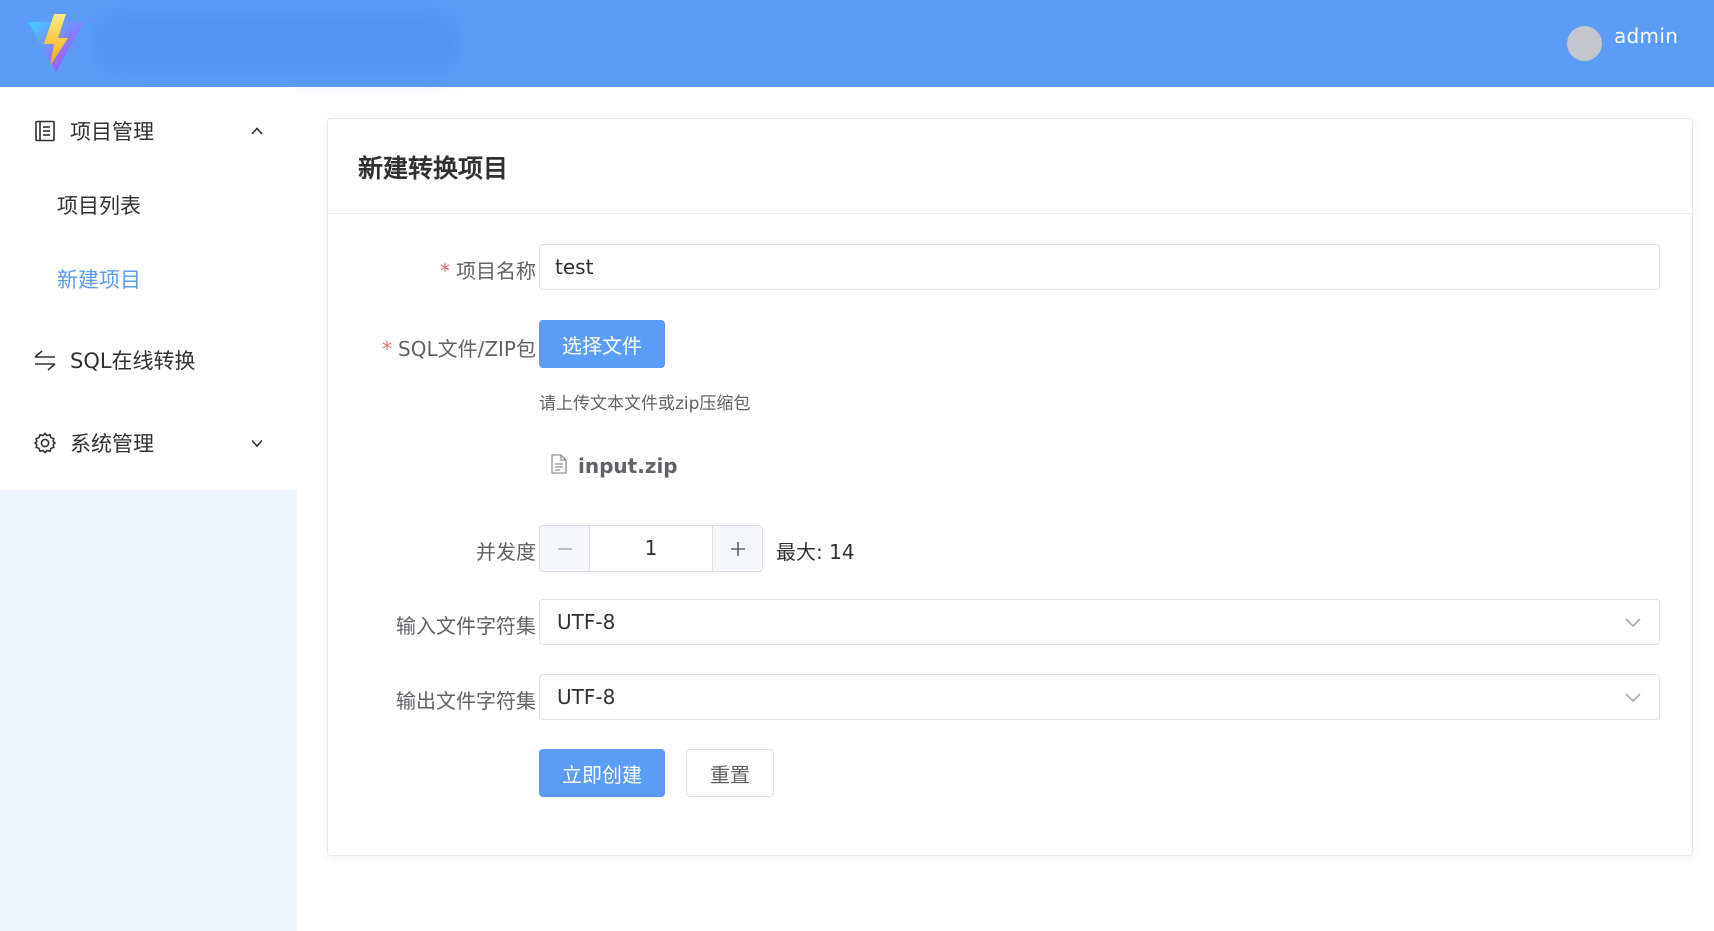 The height and width of the screenshot is (931, 1714). Describe the element at coordinates (815, 552) in the screenshot. I see `max-concurrency-text: 最大: 14` at that location.